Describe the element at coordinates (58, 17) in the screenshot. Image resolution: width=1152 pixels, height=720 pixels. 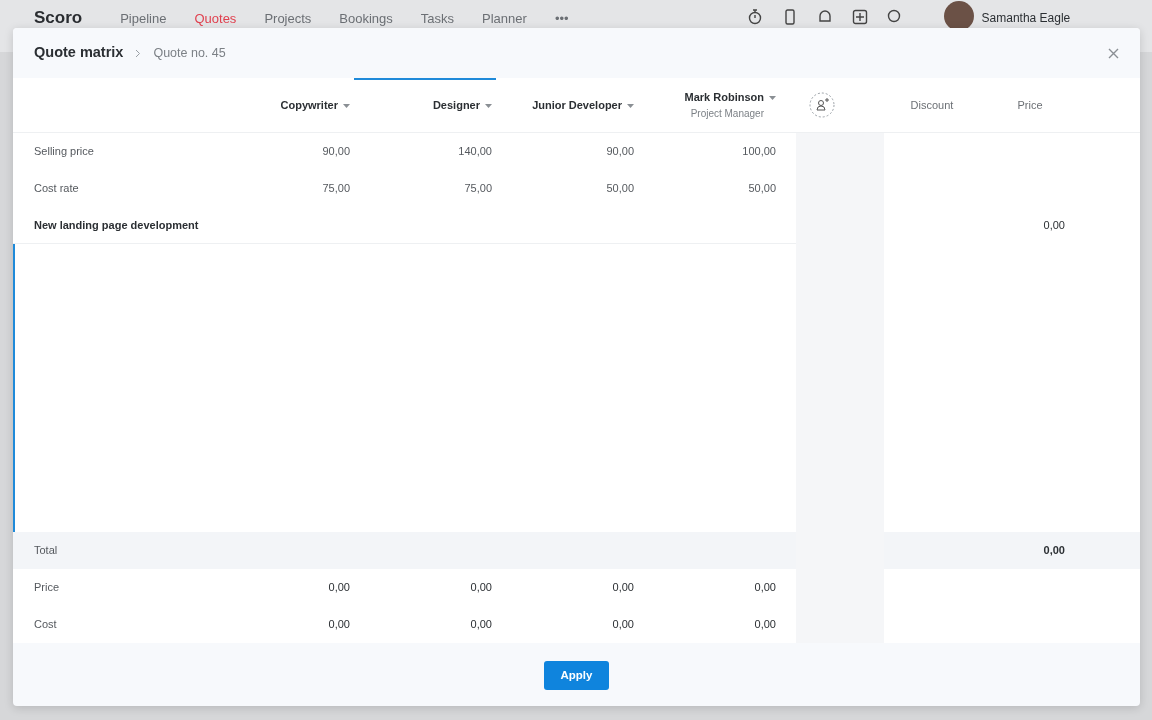
I see `logo: Scoro` at that location.